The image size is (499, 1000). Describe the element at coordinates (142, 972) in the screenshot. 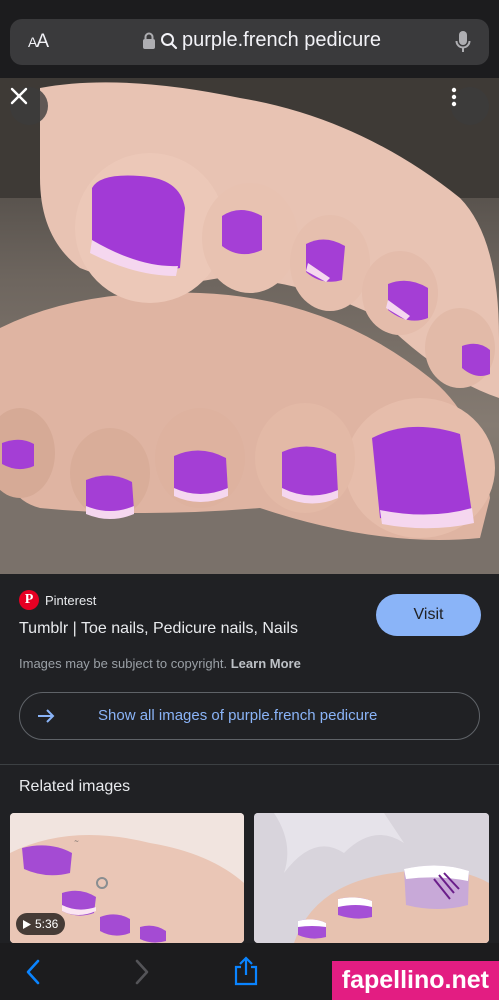

I see `forward-icon` at that location.